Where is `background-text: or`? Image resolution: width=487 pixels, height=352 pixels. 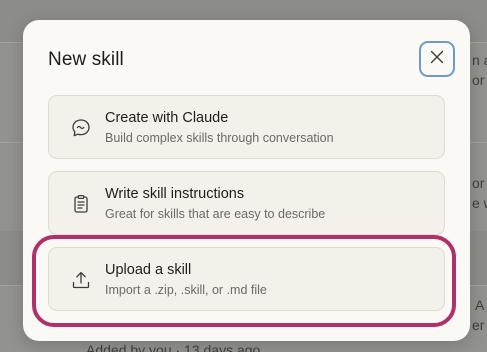
background-text: or is located at coordinates (478, 80).